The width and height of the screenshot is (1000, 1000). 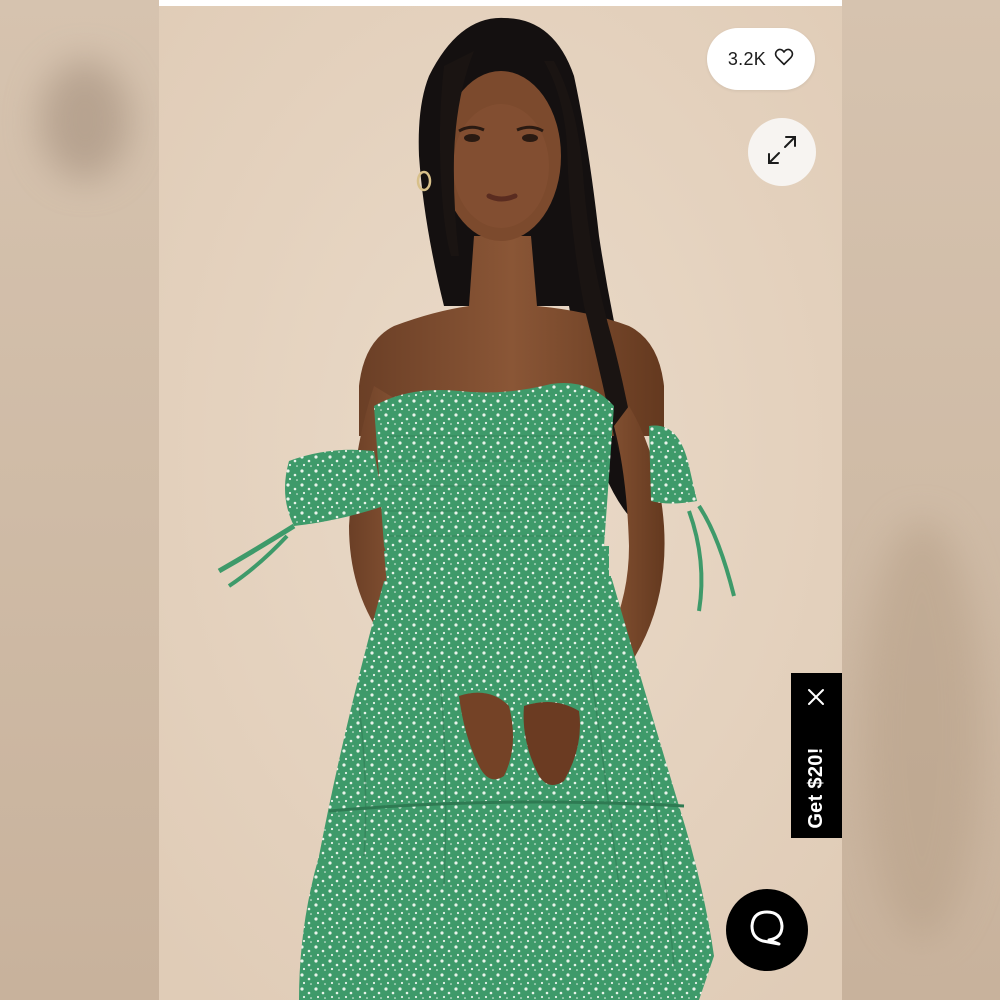 I want to click on expand-image-button, so click(x=782, y=152).